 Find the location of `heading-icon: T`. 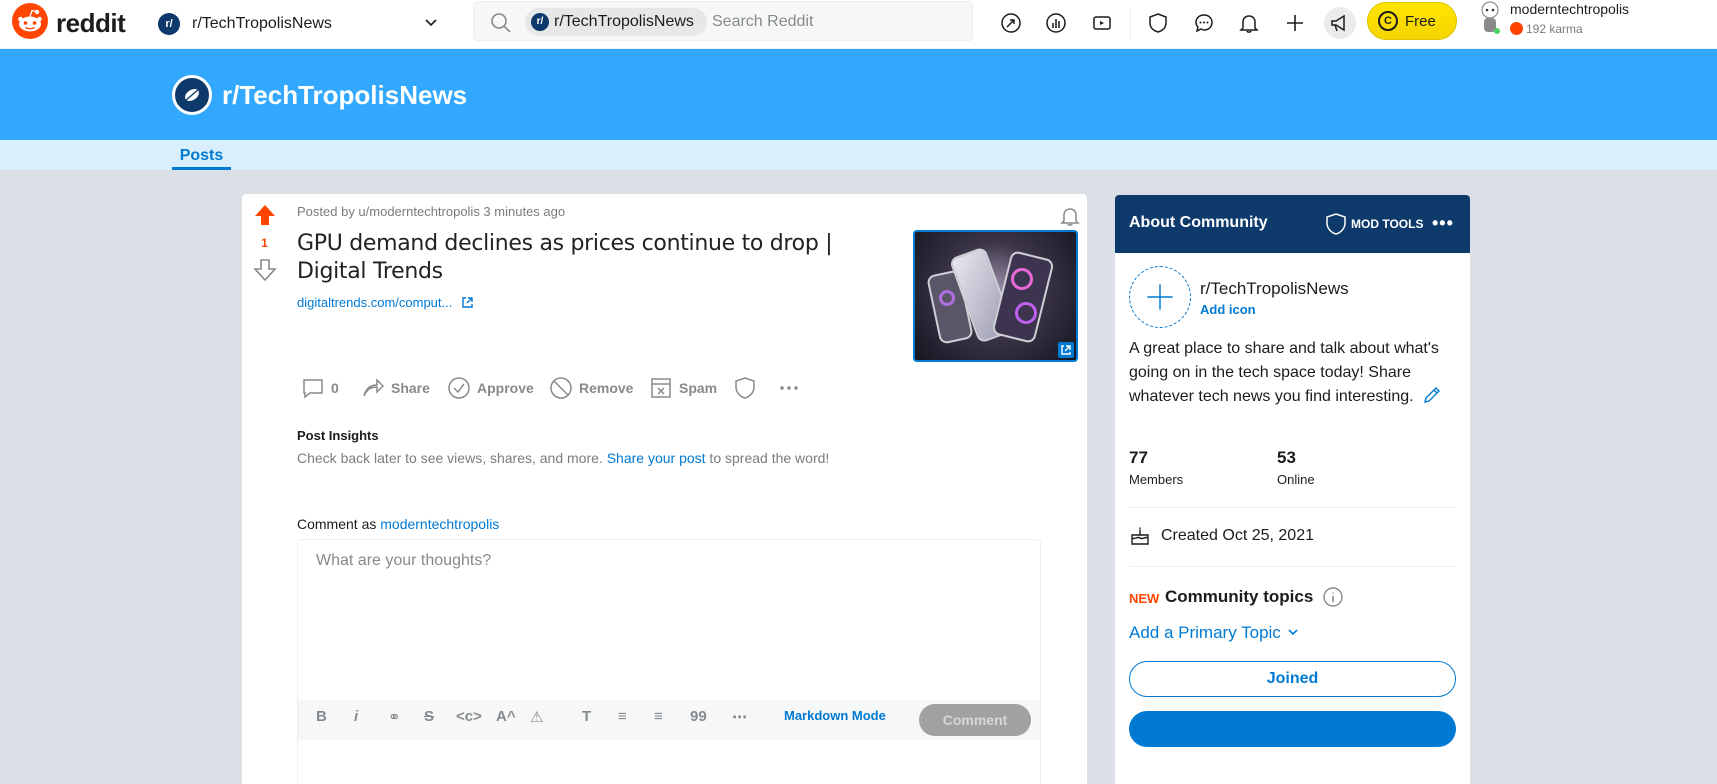

heading-icon: T is located at coordinates (586, 716).